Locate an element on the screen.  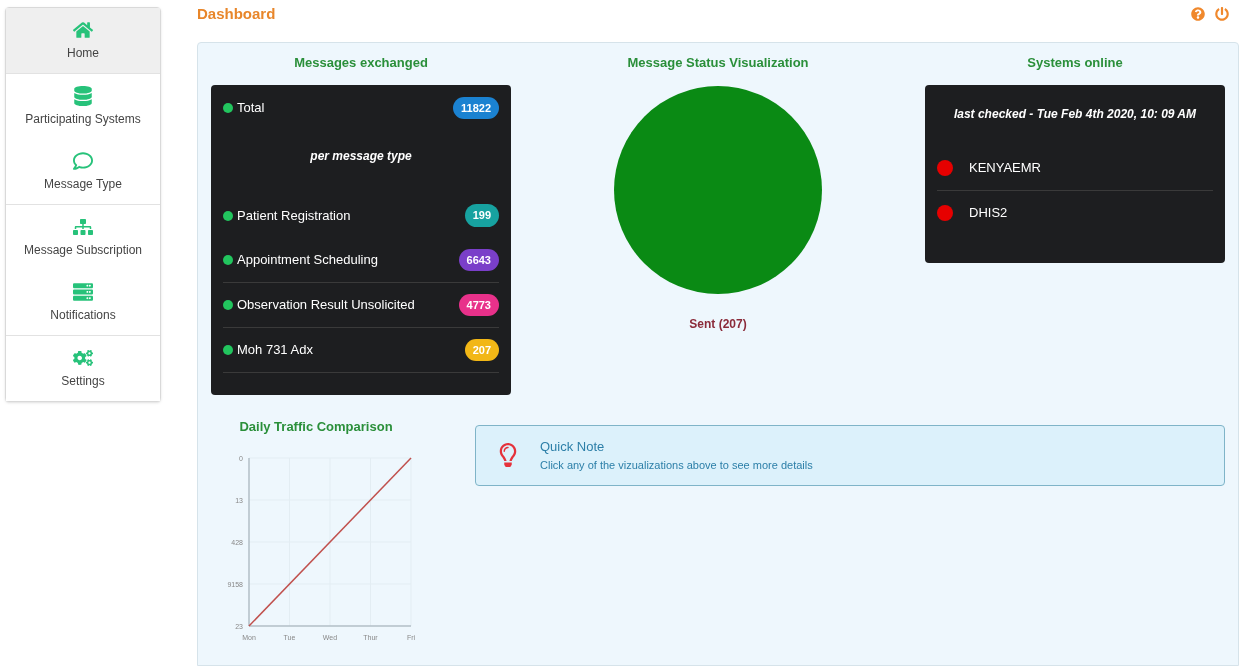
server-icon is located at coordinates (83, 291).